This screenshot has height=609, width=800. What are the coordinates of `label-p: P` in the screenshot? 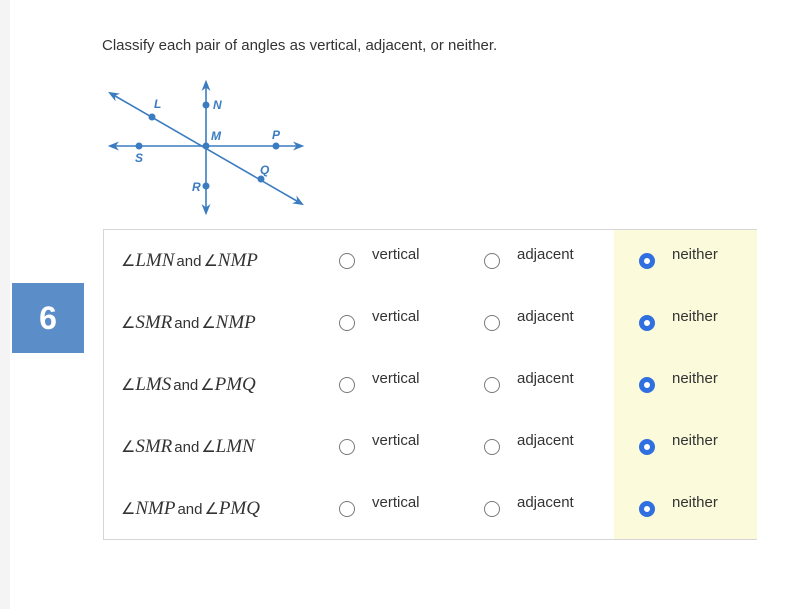 It's located at (276, 135).